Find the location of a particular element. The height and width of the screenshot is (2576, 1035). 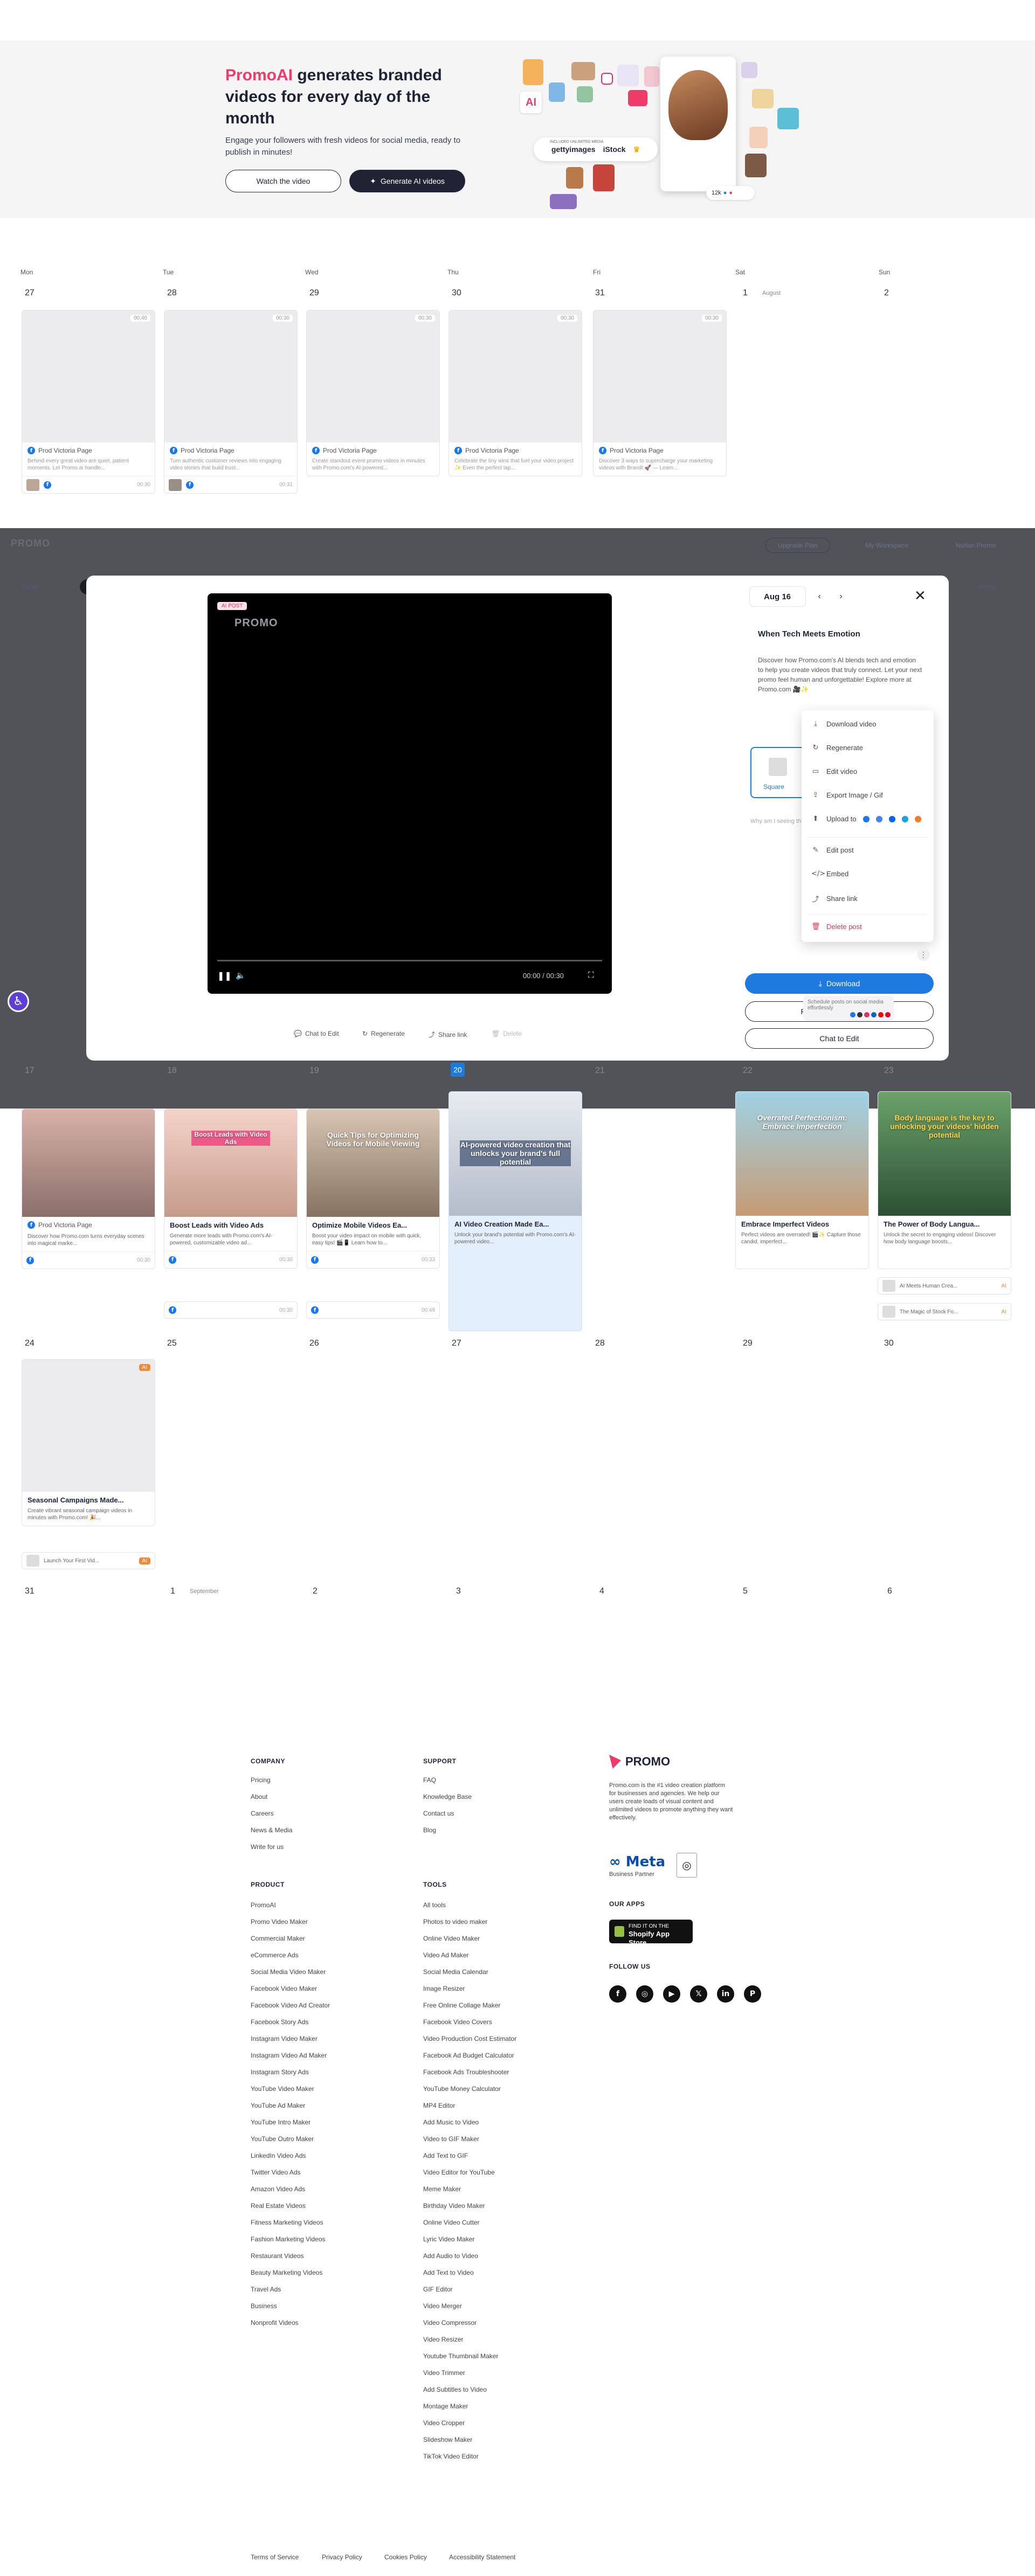

menu-embed: </> Embed is located at coordinates (829, 874).